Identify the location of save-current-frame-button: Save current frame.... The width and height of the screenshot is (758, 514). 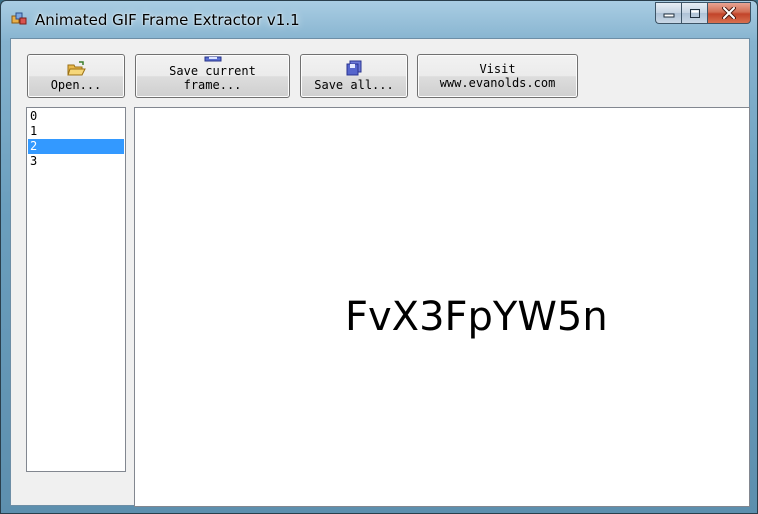
(212, 76).